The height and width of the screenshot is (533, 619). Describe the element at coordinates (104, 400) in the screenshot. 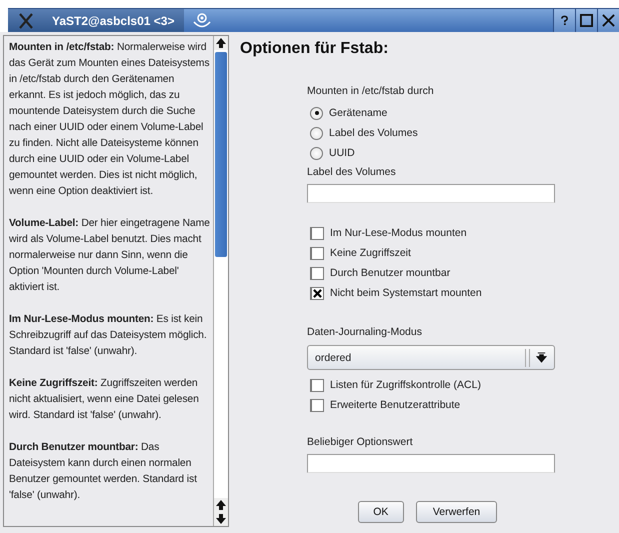

I see `help-paragraph: Keine Zugriffszeit: Zugriffszeiten werden nicht aktualisiert, wenn eine Datei gelesen wird. Standard ist 'false' (unwahr).` at that location.